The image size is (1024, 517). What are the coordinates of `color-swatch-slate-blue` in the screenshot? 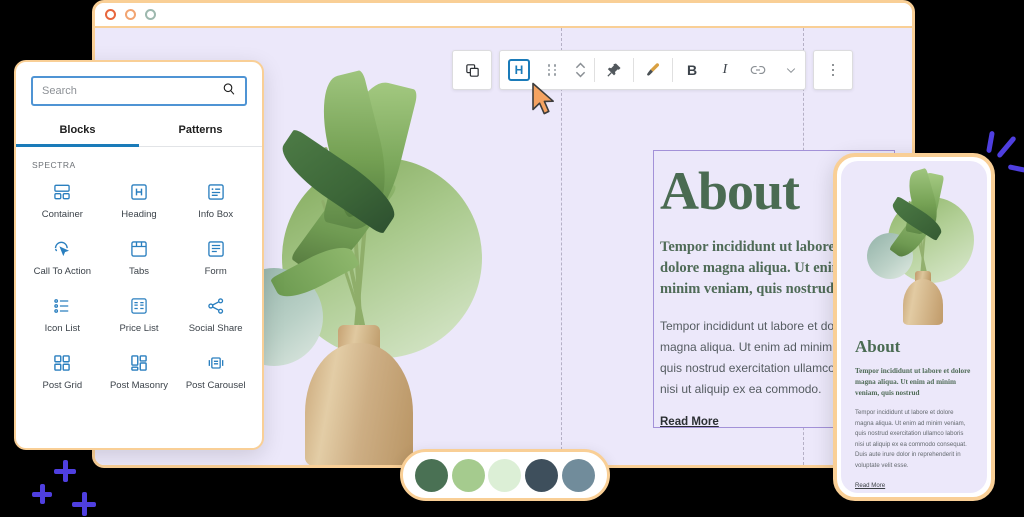 It's located at (579, 475).